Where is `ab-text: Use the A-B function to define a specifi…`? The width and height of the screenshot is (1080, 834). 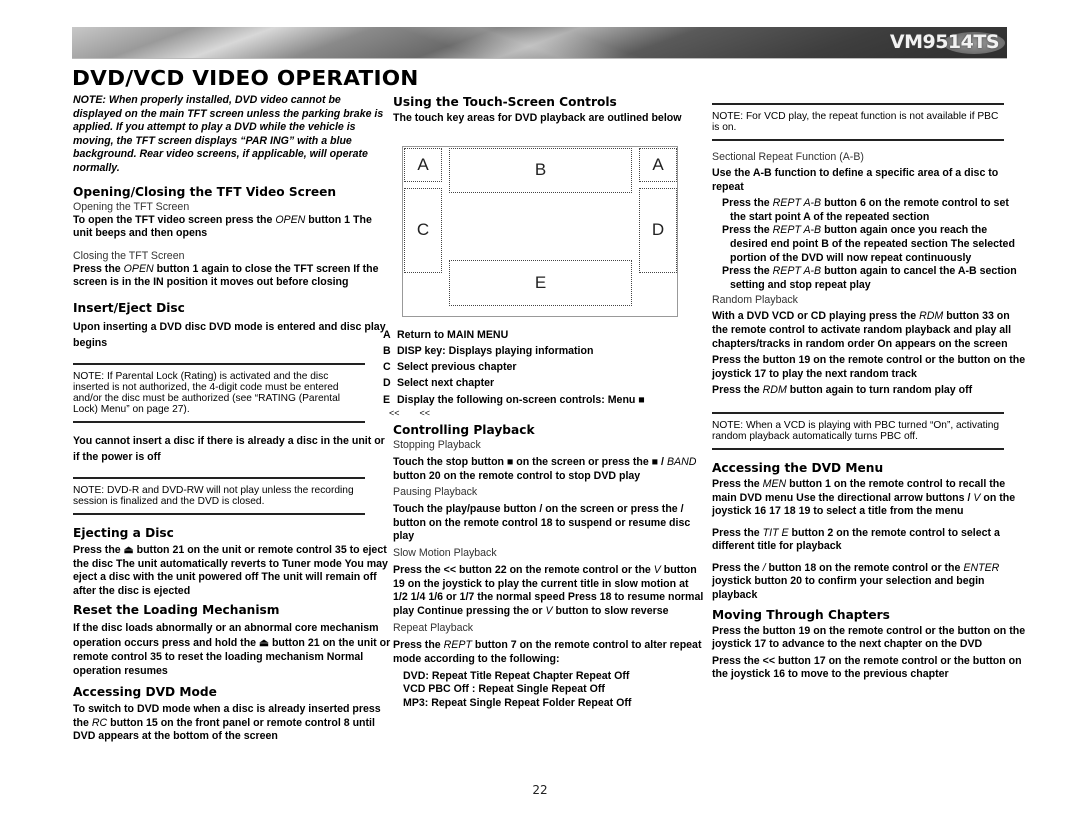
ab-text: Use the A-B function to define a specifi… is located at coordinates (855, 180).